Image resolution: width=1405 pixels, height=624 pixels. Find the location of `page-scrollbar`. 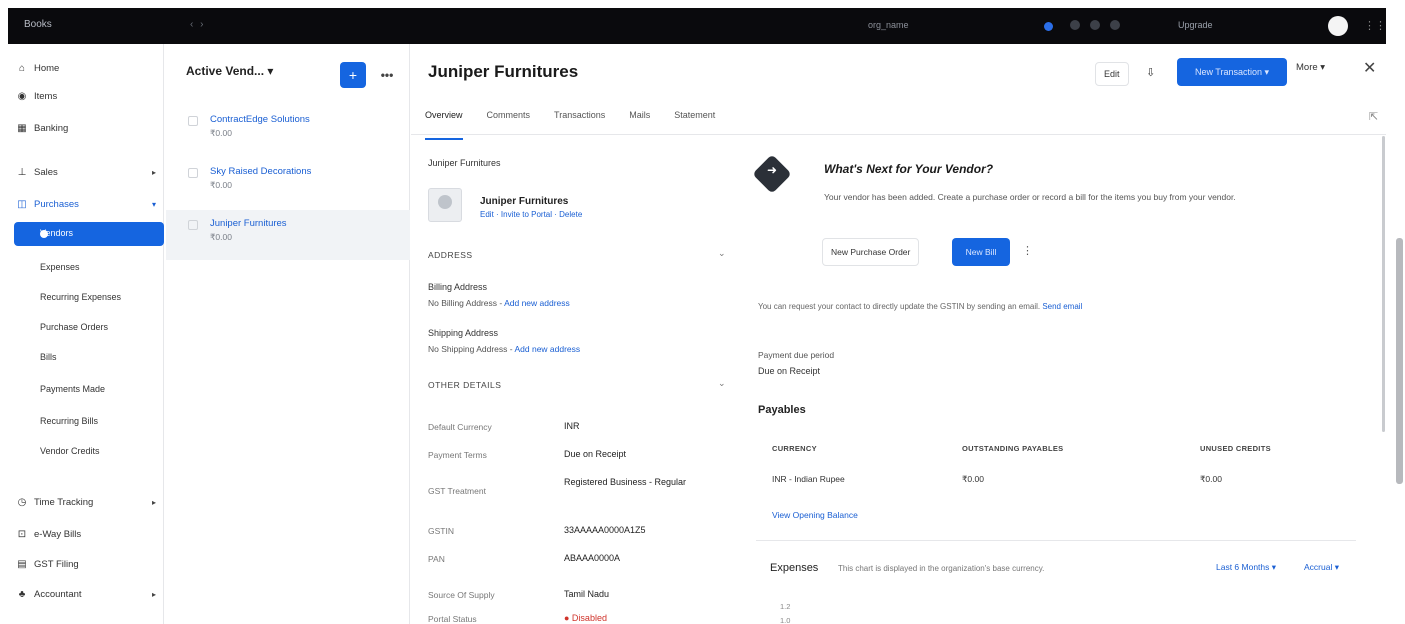

page-scrollbar is located at coordinates (1399, 361).